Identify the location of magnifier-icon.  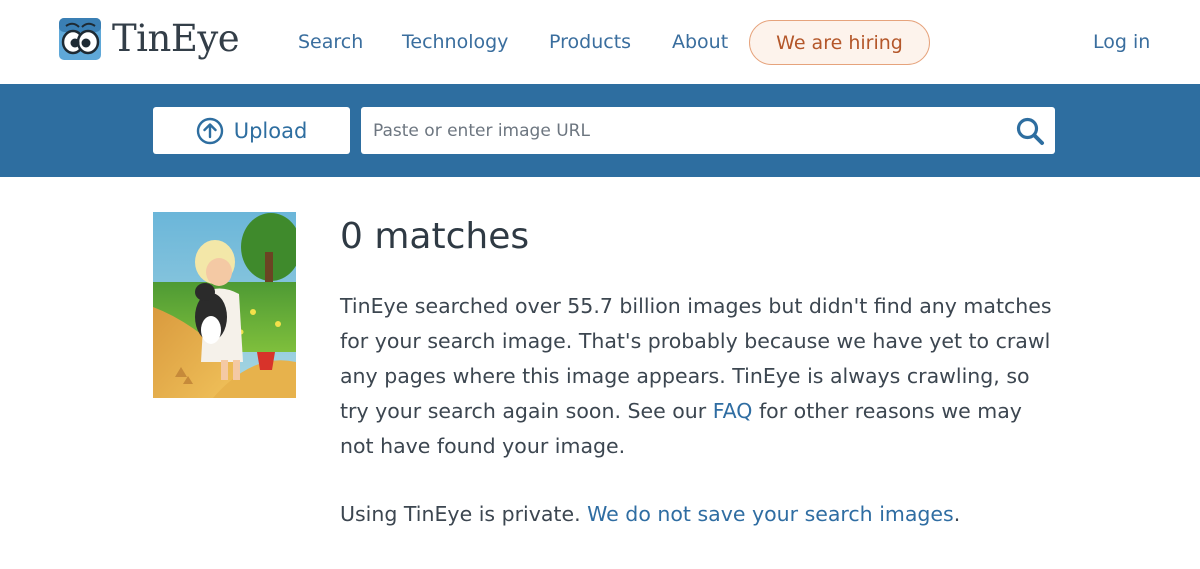
(1030, 131).